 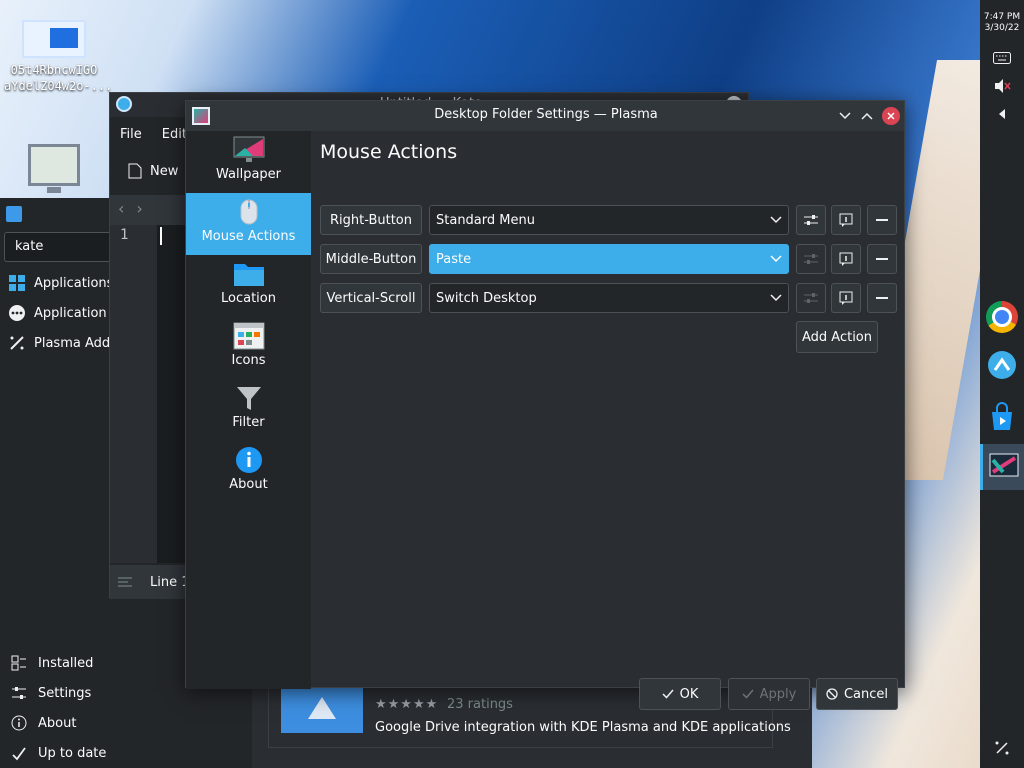 I want to click on panel-edit-icon, so click(x=1002, y=748).